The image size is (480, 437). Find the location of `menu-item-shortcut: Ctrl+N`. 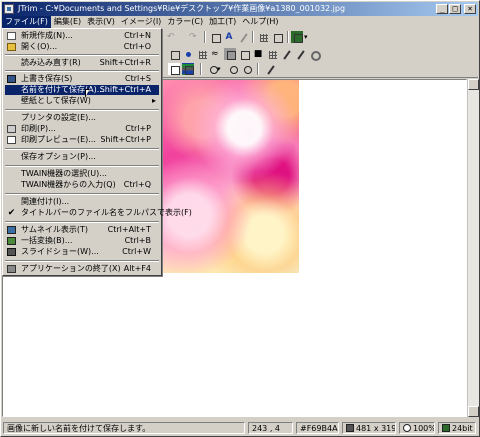

menu-item-shortcut: Ctrl+N is located at coordinates (137, 35).